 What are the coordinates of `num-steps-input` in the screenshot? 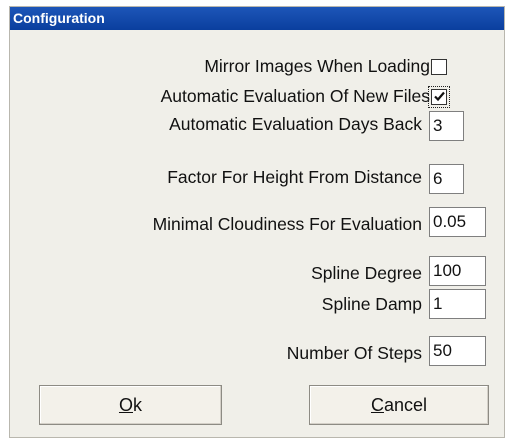 It's located at (457, 351).